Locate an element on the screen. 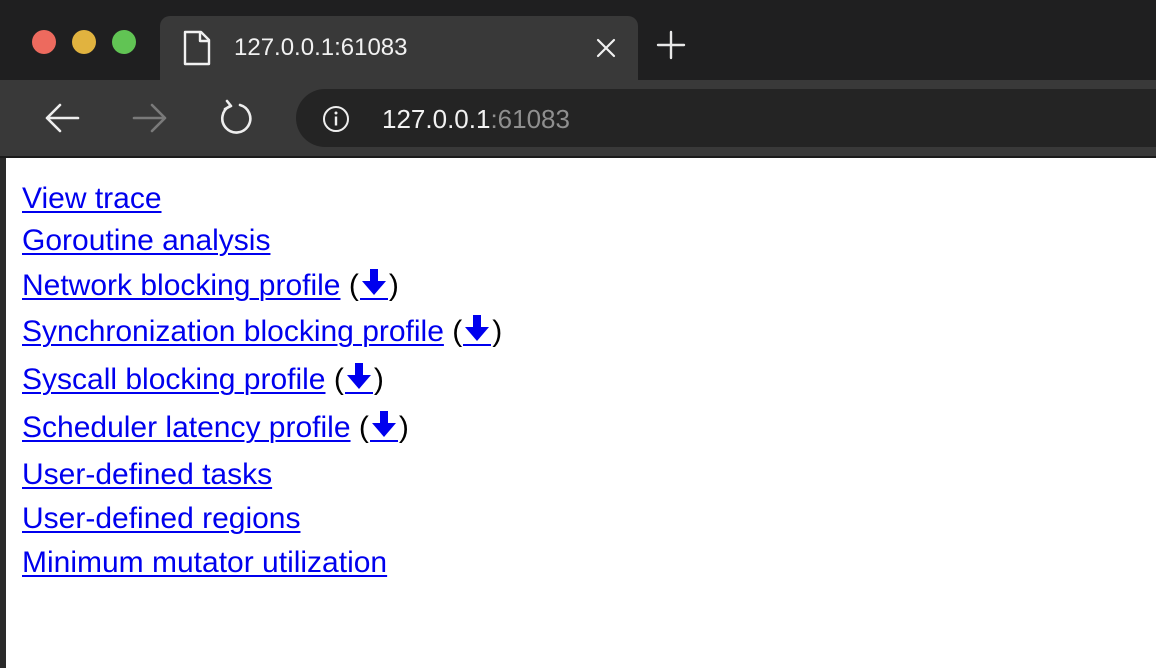 Image resolution: width=1156 pixels, height=668 pixels. window-minimize-button is located at coordinates (84, 42).